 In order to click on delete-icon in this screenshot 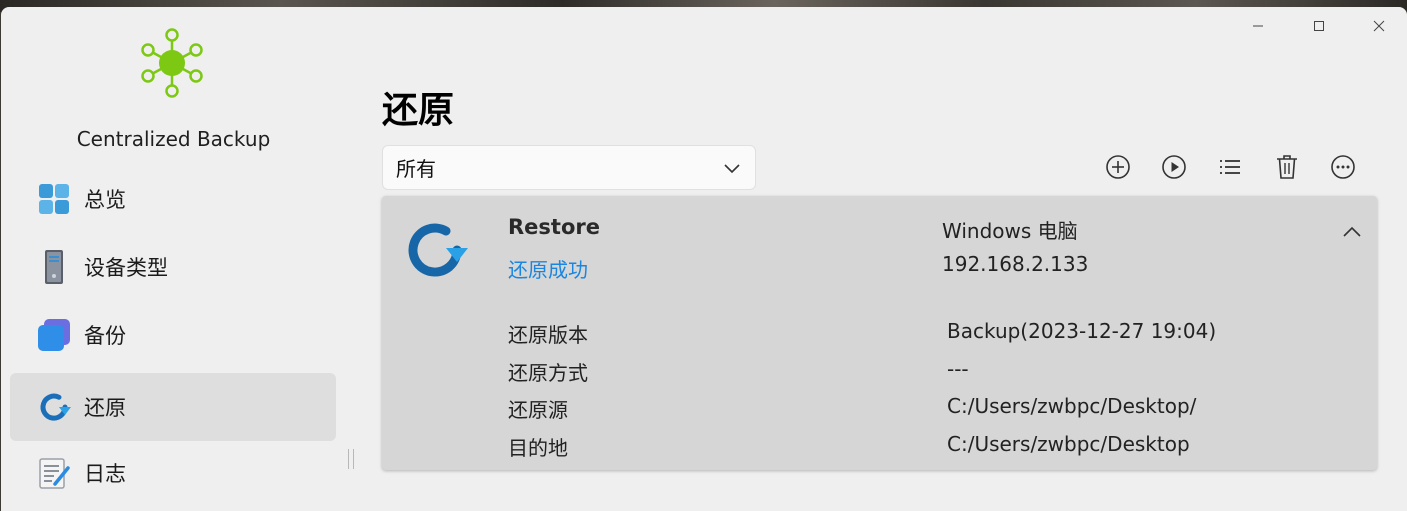, I will do `click(1287, 167)`.